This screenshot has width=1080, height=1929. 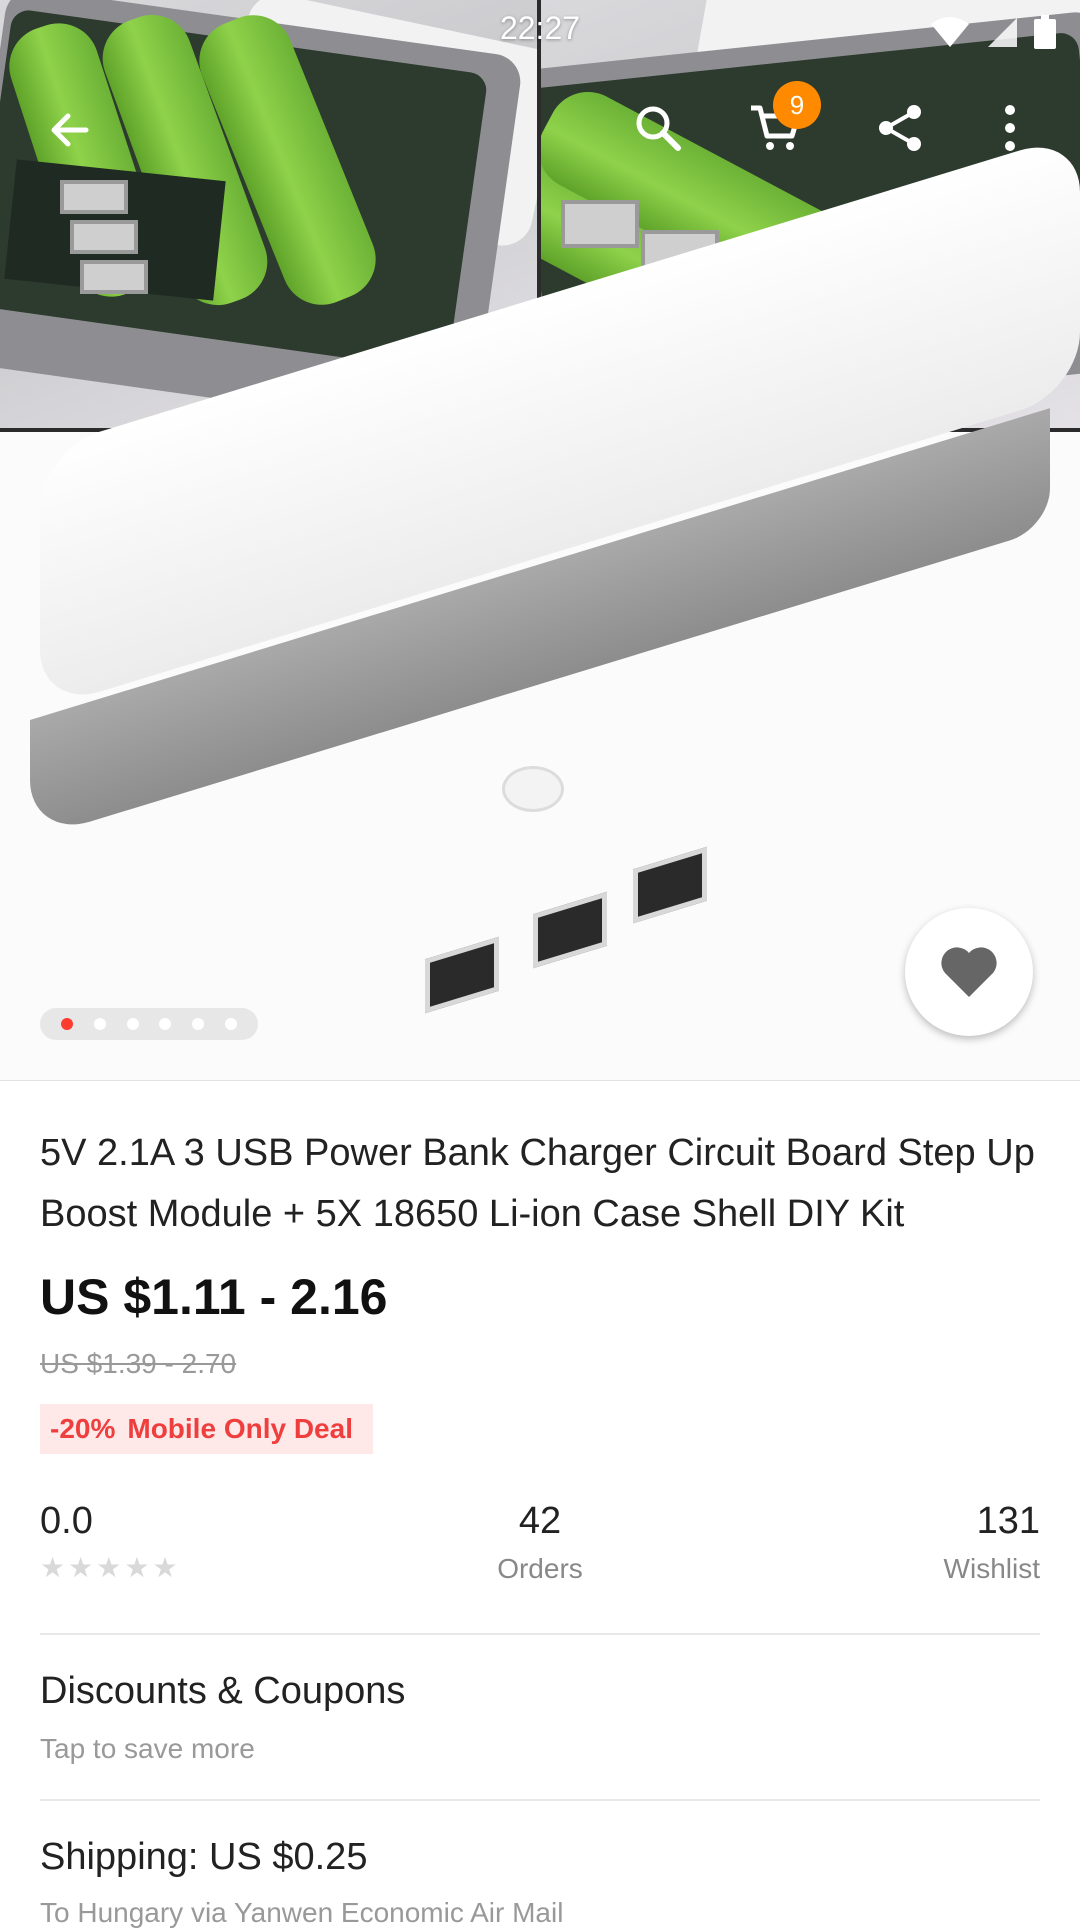 I want to click on rating-stat: 0.0 ★ ★ ★ ★ ★, so click(x=109, y=1541).